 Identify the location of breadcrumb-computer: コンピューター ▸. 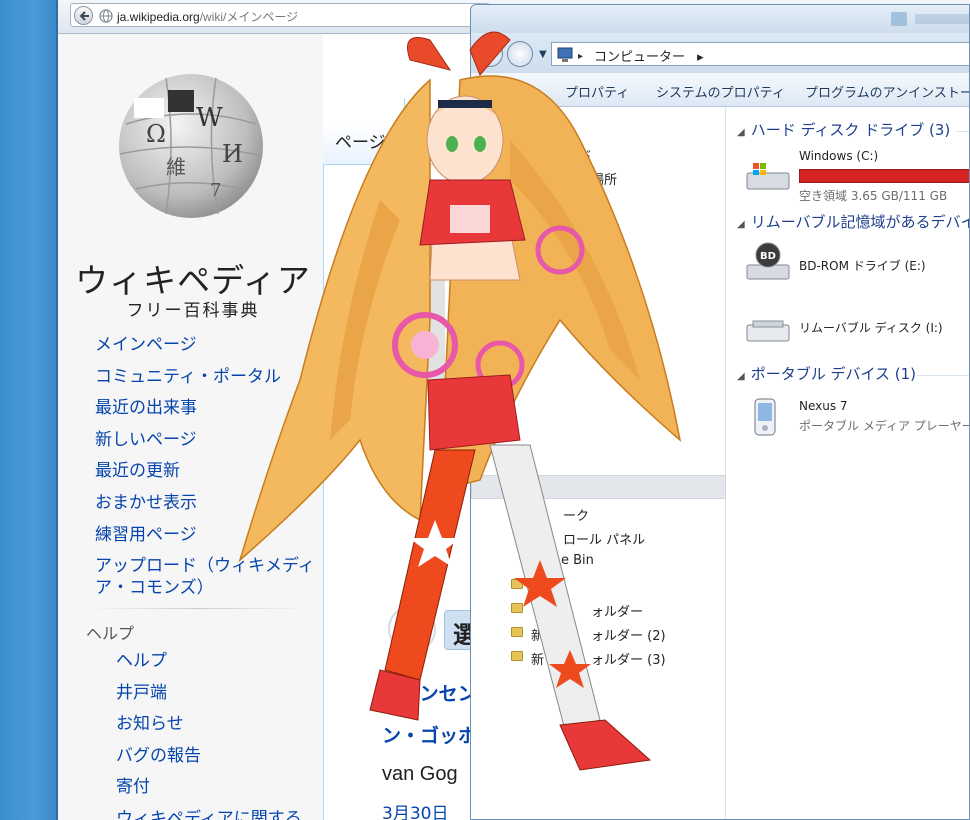
(649, 55).